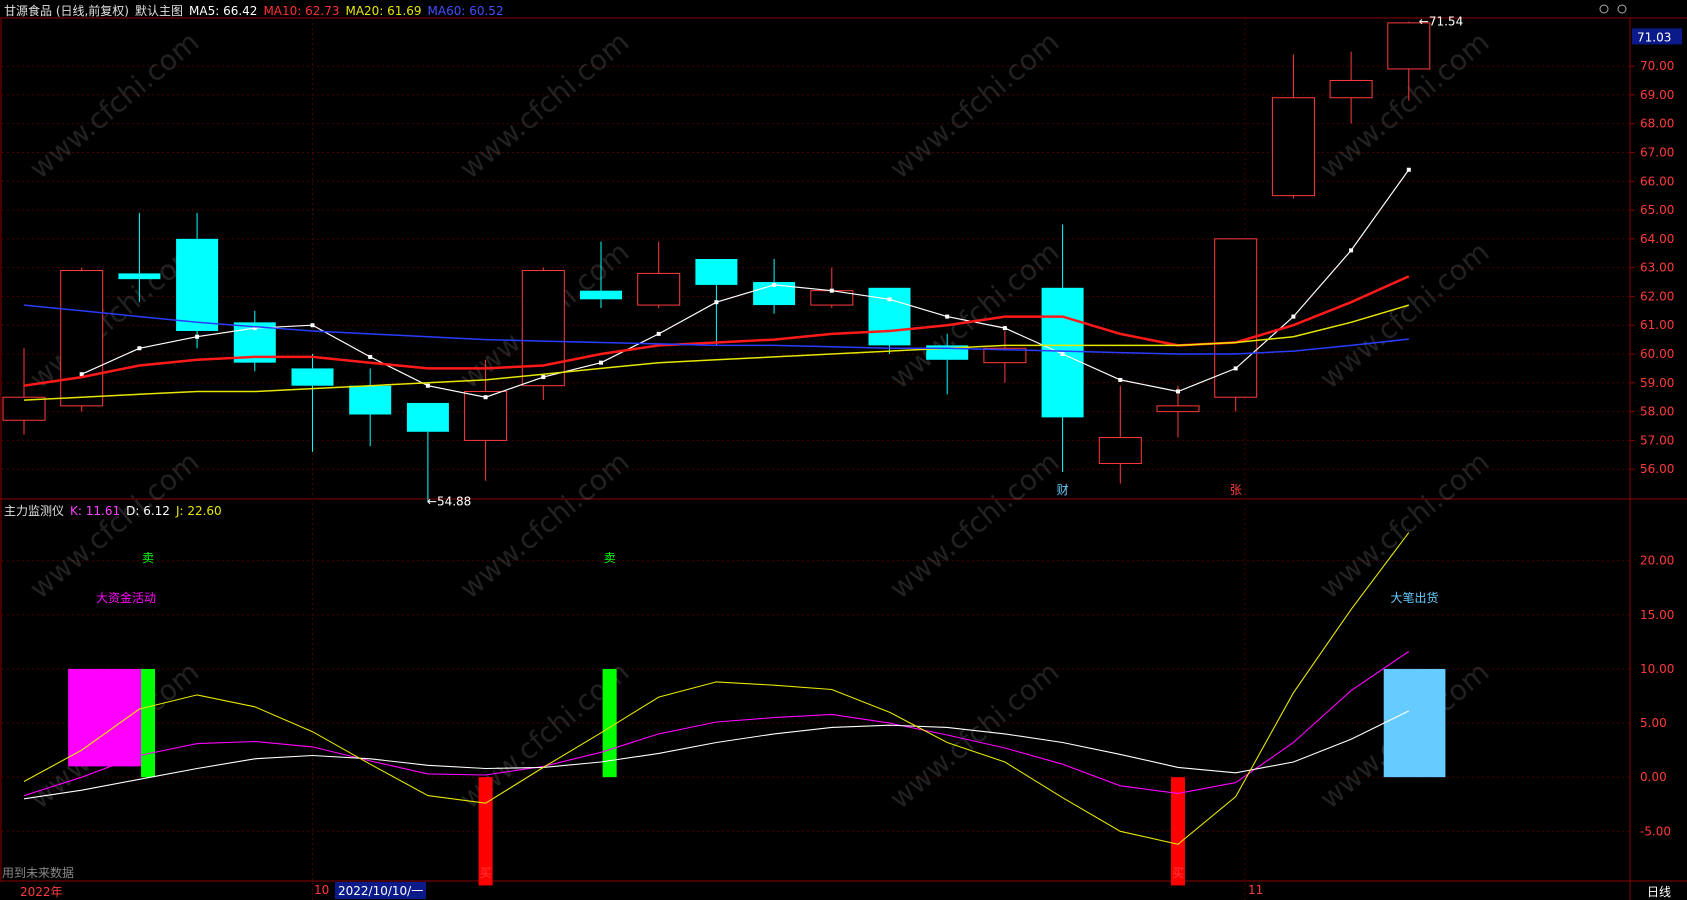 This screenshot has height=900, width=1687. I want to click on indicator-tick-label: 15.00, so click(1657, 615).